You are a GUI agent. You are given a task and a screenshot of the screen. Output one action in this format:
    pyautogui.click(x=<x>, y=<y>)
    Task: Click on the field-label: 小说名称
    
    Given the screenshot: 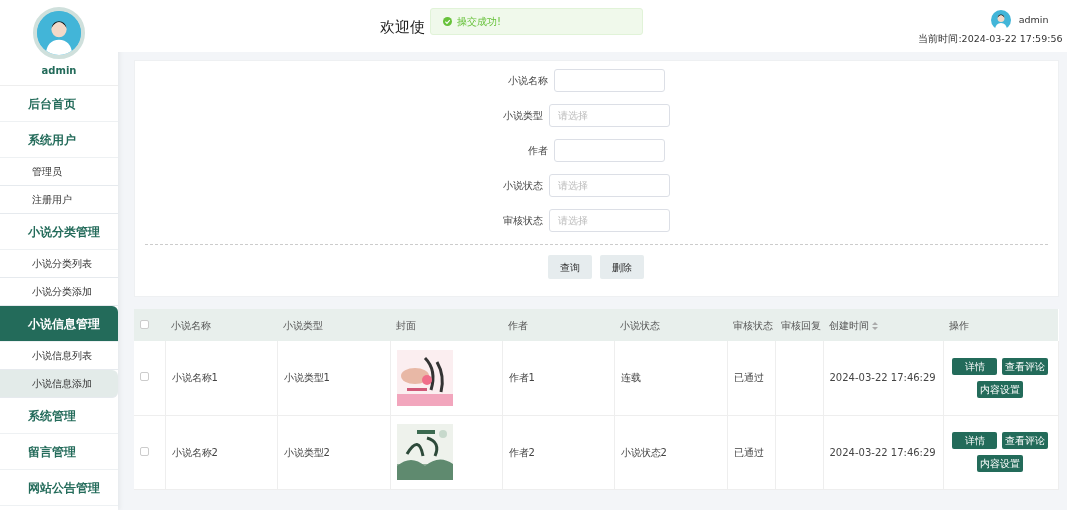 What is the action you would take?
    pyautogui.click(x=527, y=81)
    